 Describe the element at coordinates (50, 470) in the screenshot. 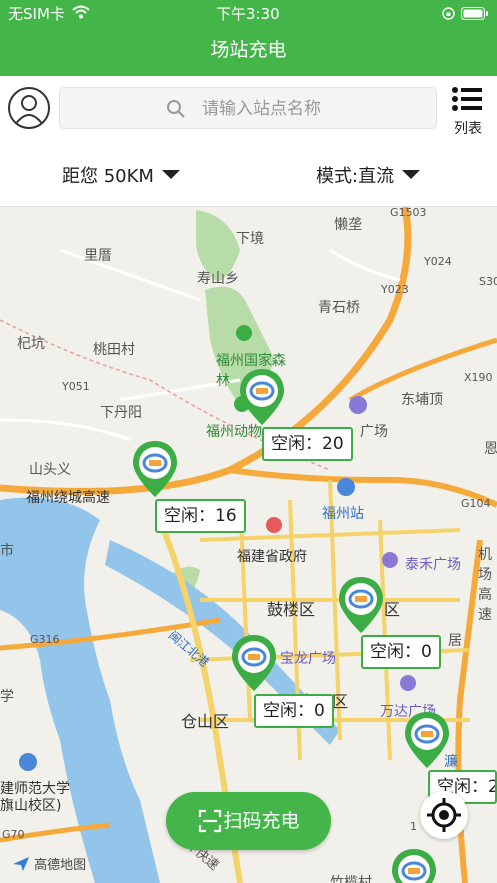

I see `map-label: 山头义` at that location.